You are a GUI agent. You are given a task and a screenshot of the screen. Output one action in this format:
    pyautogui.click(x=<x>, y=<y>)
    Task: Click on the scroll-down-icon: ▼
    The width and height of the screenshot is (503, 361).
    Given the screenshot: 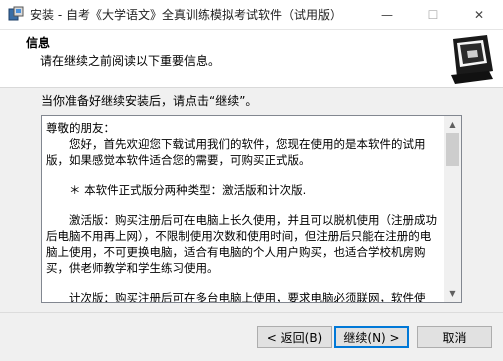 What is the action you would take?
    pyautogui.click(x=452, y=293)
    